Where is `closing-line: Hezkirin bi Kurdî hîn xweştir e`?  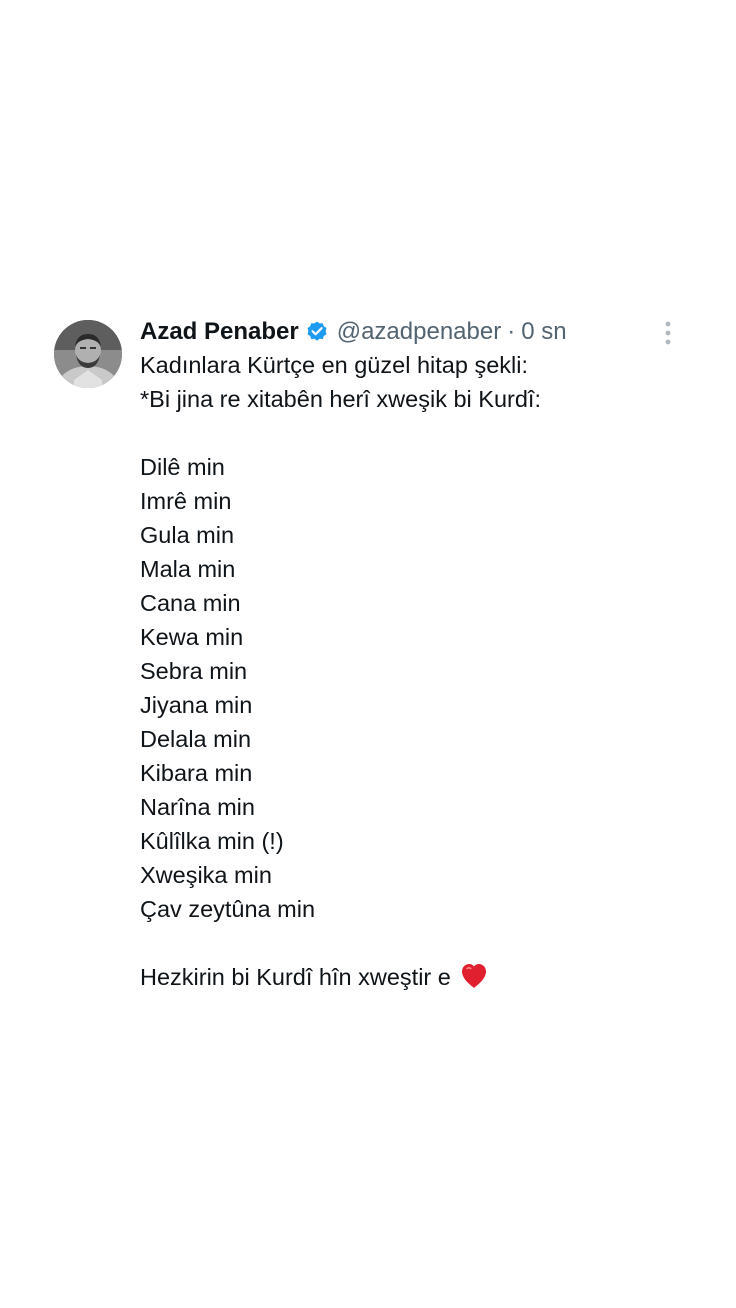 closing-line: Hezkirin bi Kurdî hîn xweştir e is located at coordinates (420, 977).